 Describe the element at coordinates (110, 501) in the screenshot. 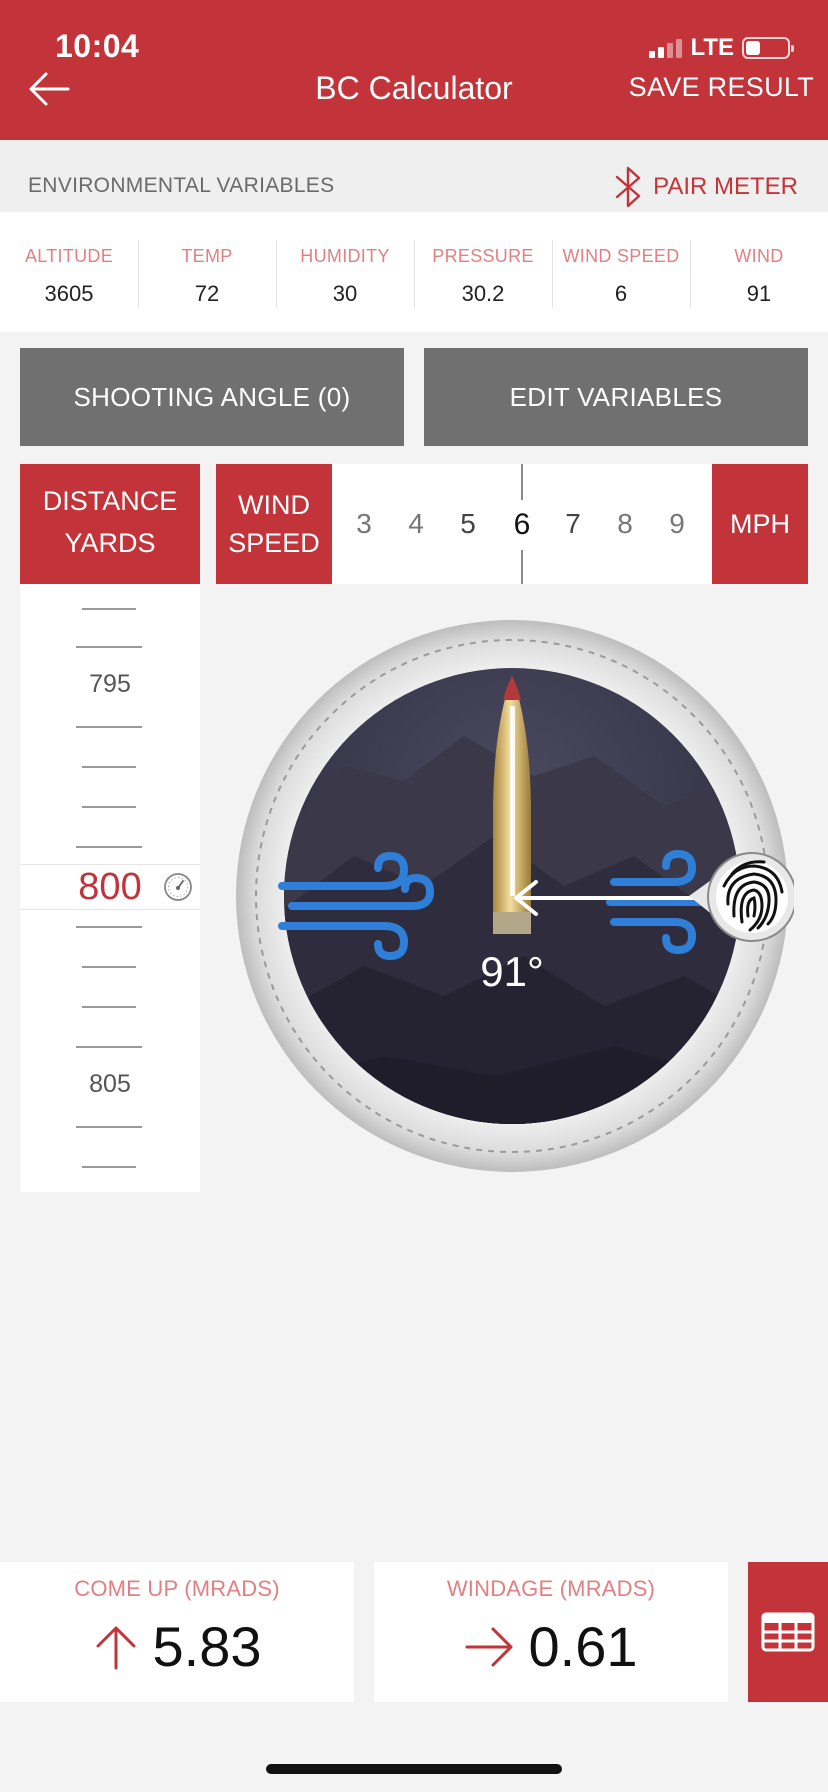

I see `distance-header-line1: DISTANCE` at that location.